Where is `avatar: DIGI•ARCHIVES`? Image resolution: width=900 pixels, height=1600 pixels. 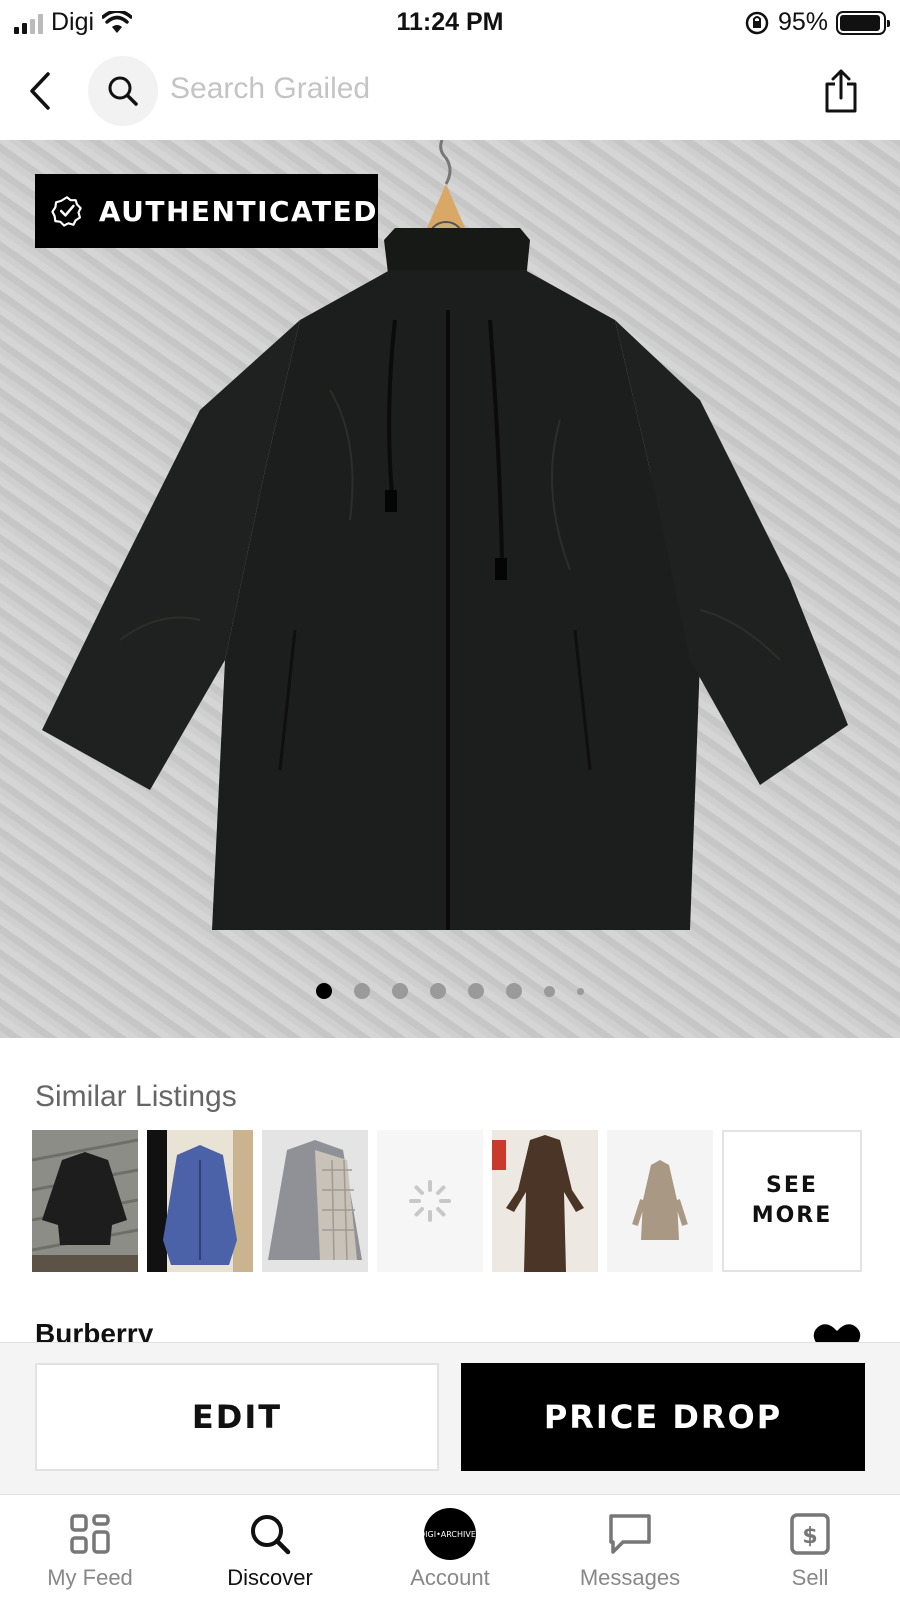
avatar: DIGI•ARCHIVES is located at coordinates (450, 1534).